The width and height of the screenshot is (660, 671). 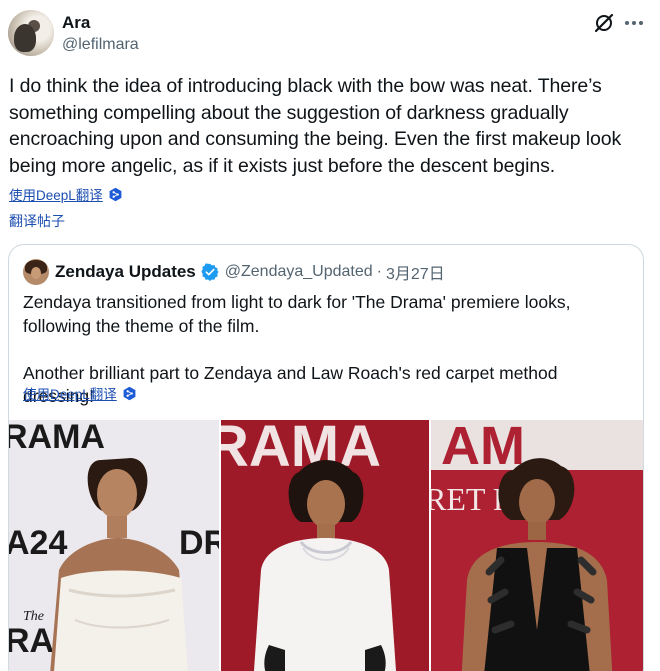 I want to click on quoted-post-header: Zendaya Updates @Zendaya_Updated · 3月27日, so click(x=234, y=272).